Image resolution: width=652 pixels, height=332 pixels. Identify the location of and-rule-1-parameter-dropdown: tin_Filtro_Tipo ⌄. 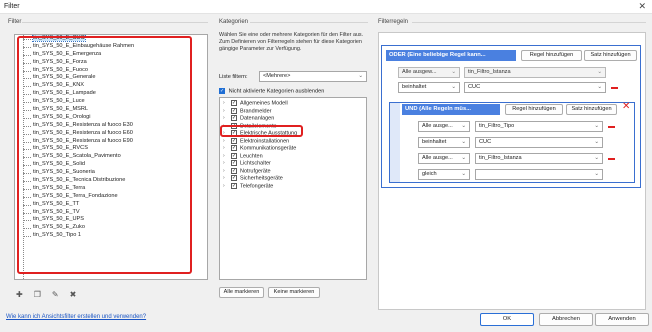
(539, 126).